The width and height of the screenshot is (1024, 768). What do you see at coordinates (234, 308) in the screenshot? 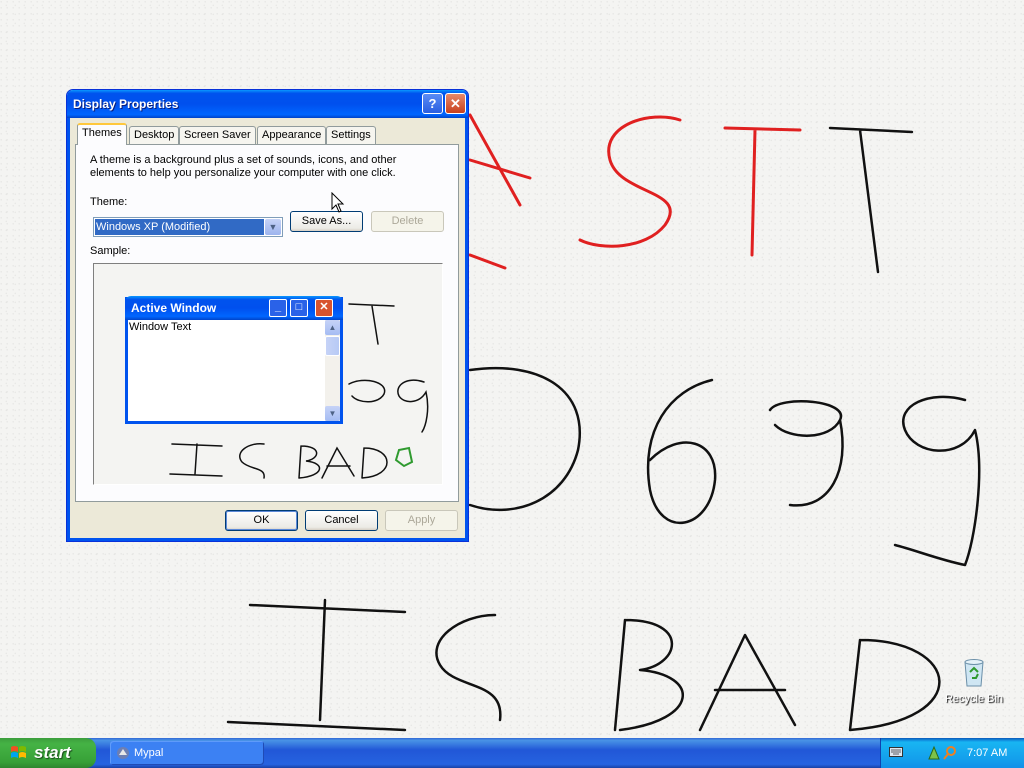
I see `sample-window-title-bar: Active Window _ □ ✕` at bounding box center [234, 308].